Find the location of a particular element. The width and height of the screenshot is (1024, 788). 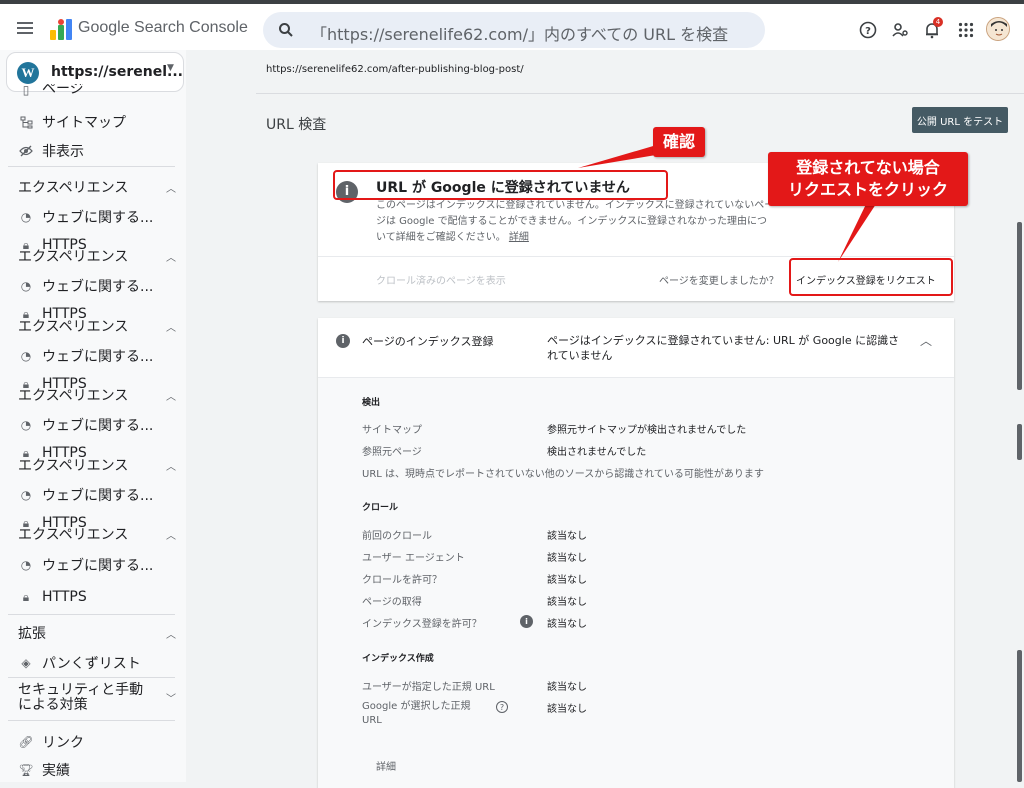

request-callout: 登録されてない場合 リクエストをクリック is located at coordinates (868, 179).